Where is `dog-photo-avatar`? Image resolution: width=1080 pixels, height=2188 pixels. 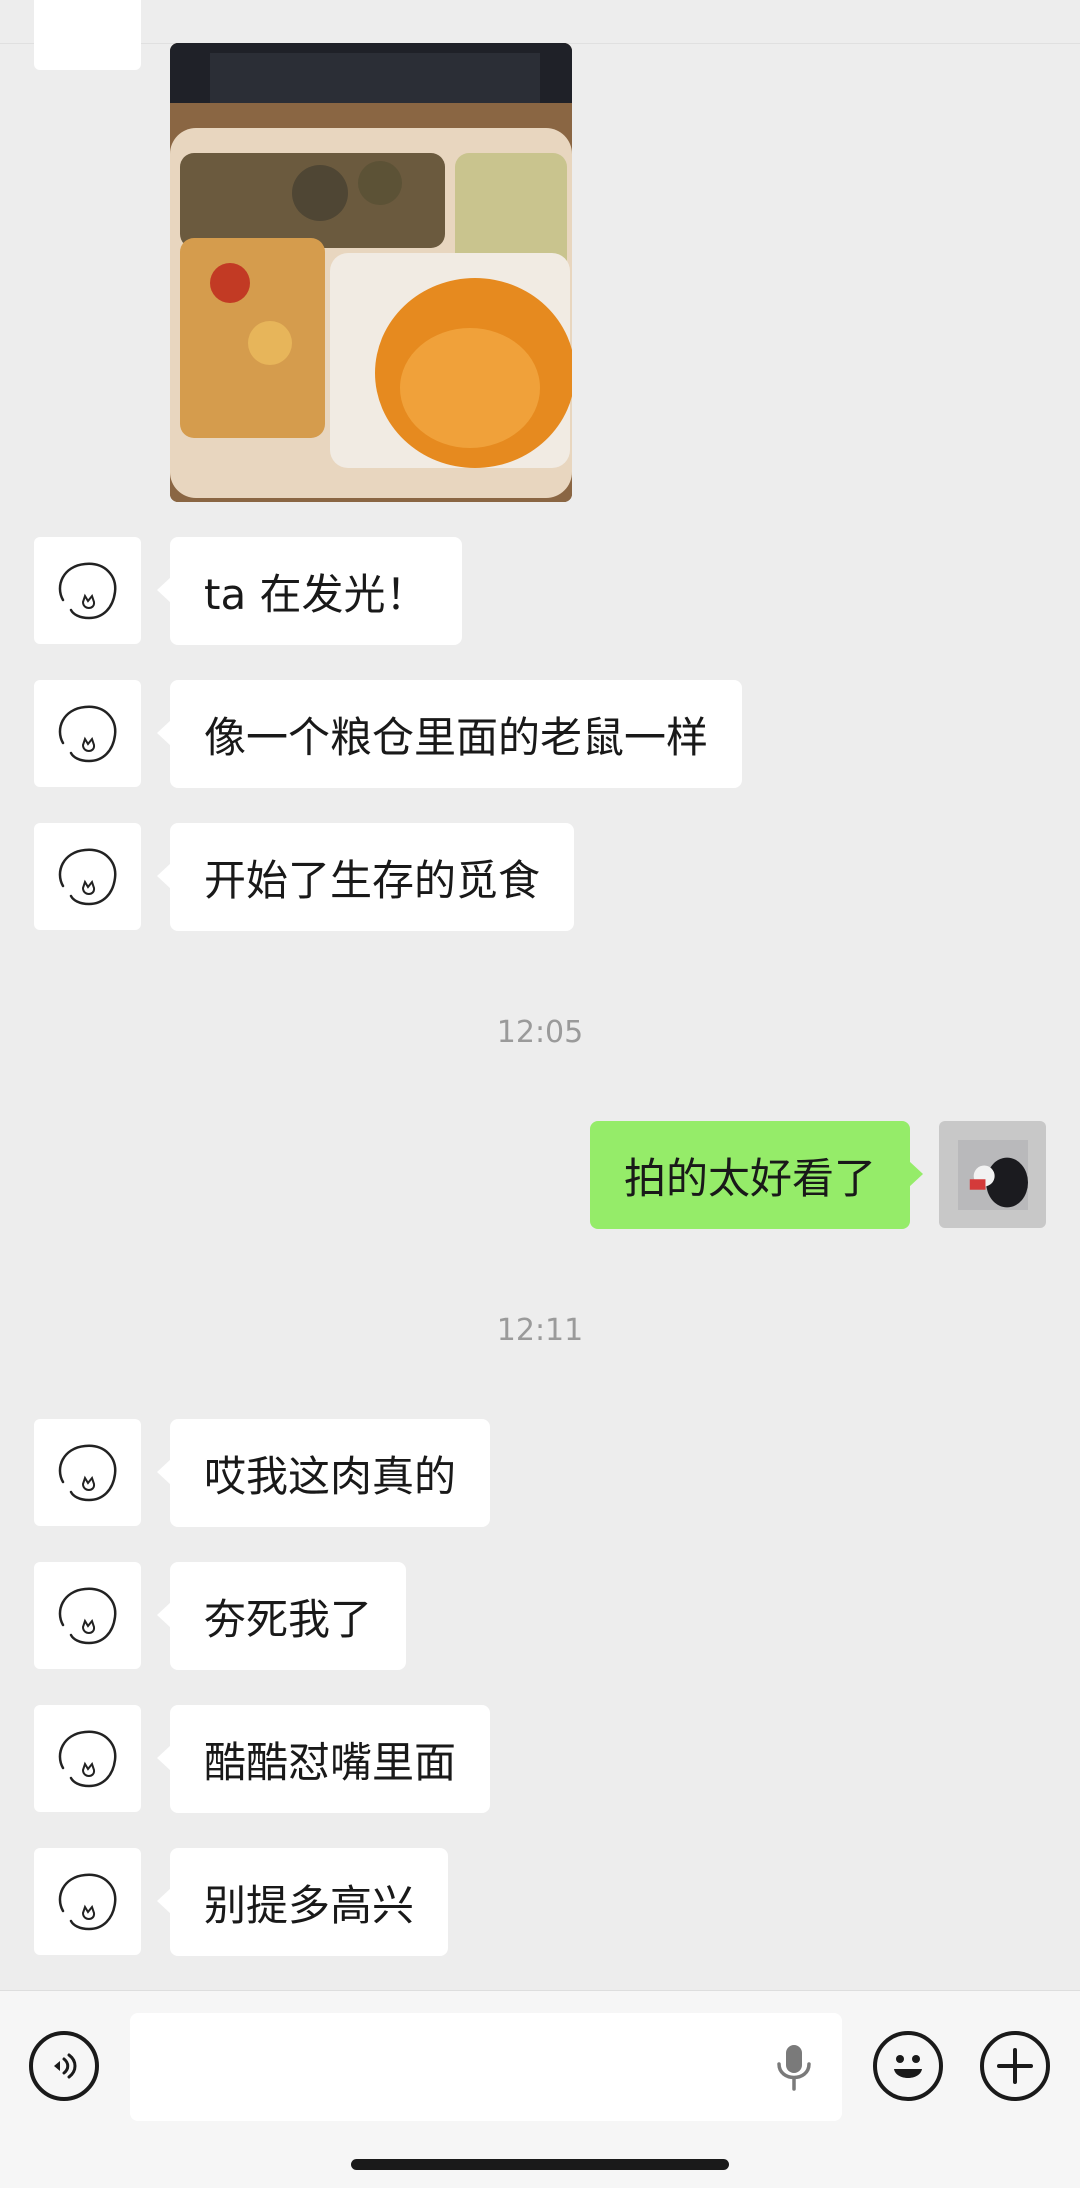 dog-photo-avatar is located at coordinates (992, 1174).